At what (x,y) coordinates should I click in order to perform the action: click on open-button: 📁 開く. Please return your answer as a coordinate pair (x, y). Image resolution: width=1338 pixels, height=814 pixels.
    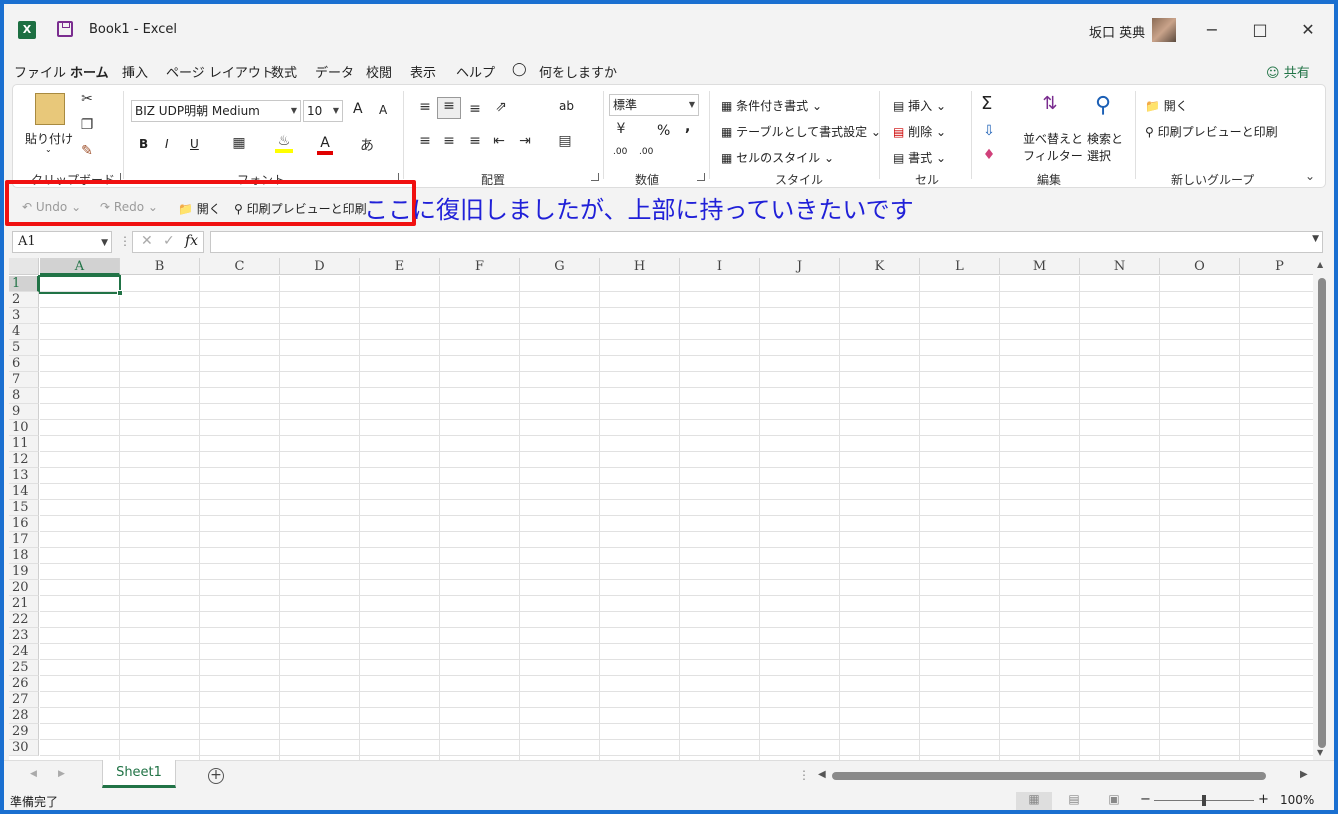
    Looking at the image, I should click on (1166, 105).